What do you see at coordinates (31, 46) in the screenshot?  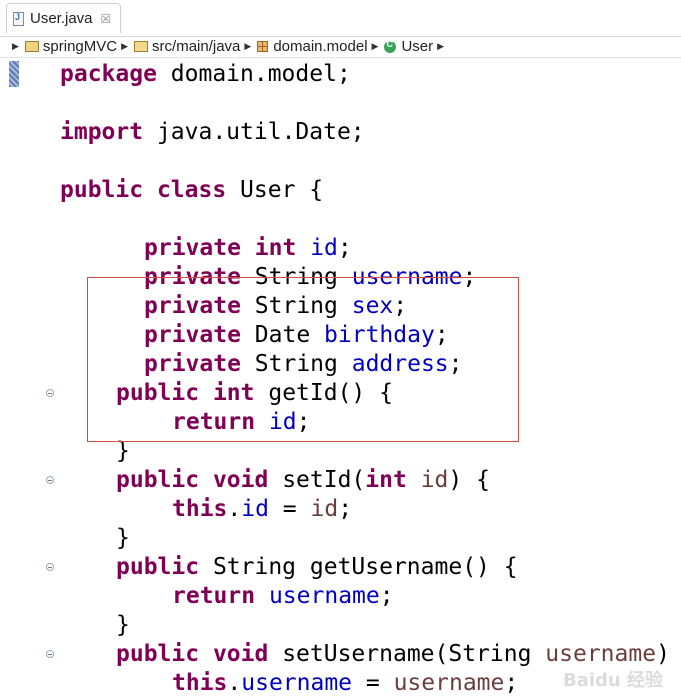 I see `project-icon` at bounding box center [31, 46].